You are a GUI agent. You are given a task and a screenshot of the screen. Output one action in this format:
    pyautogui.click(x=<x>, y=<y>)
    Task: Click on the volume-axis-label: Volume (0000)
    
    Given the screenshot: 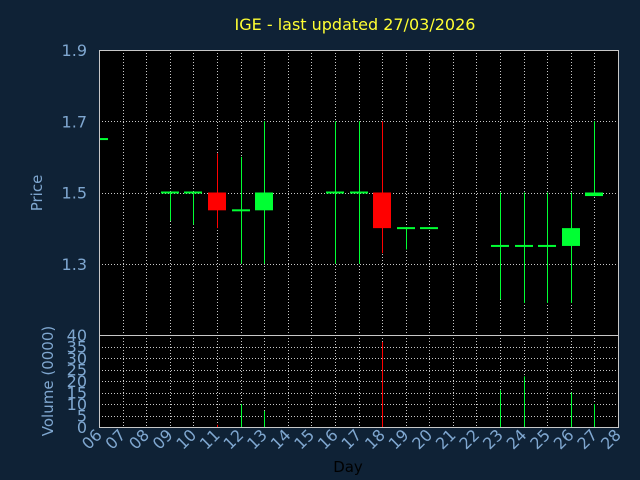 What is the action you would take?
    pyautogui.click(x=48, y=381)
    